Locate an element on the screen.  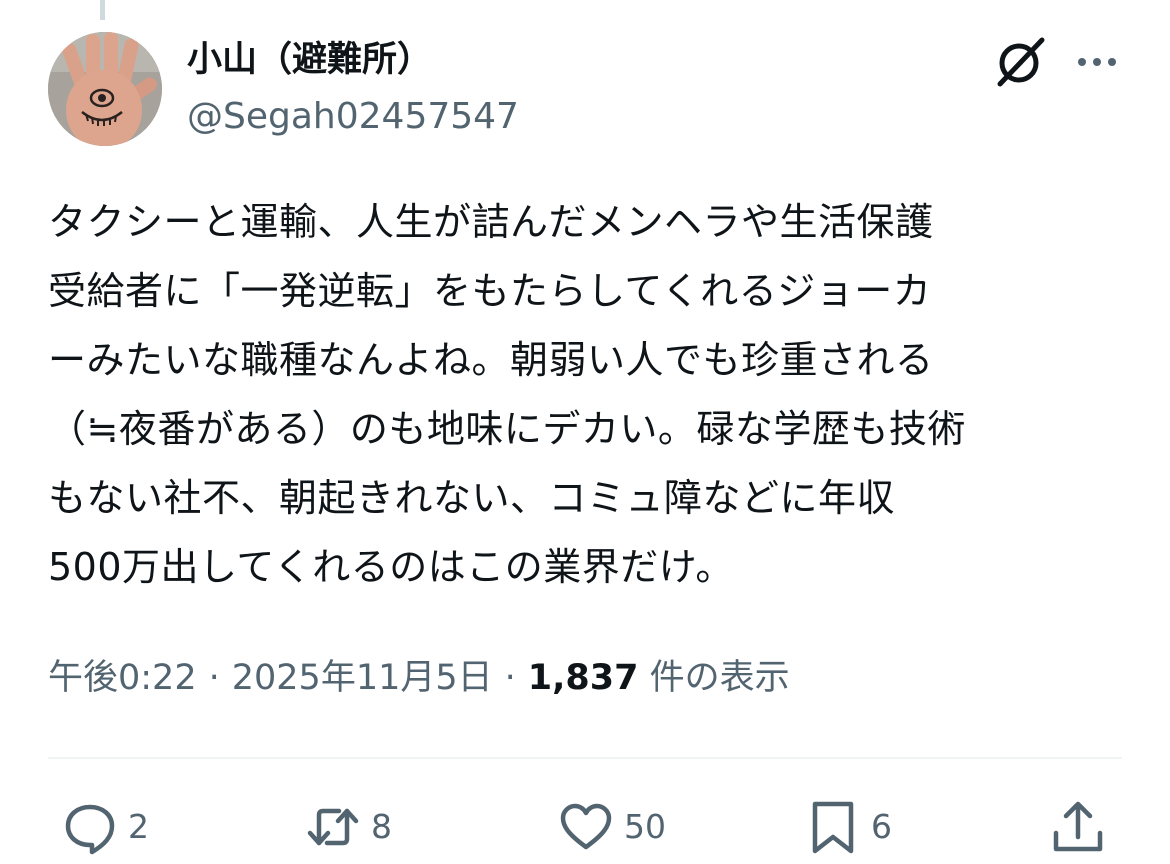
divider is located at coordinates (585, 758).